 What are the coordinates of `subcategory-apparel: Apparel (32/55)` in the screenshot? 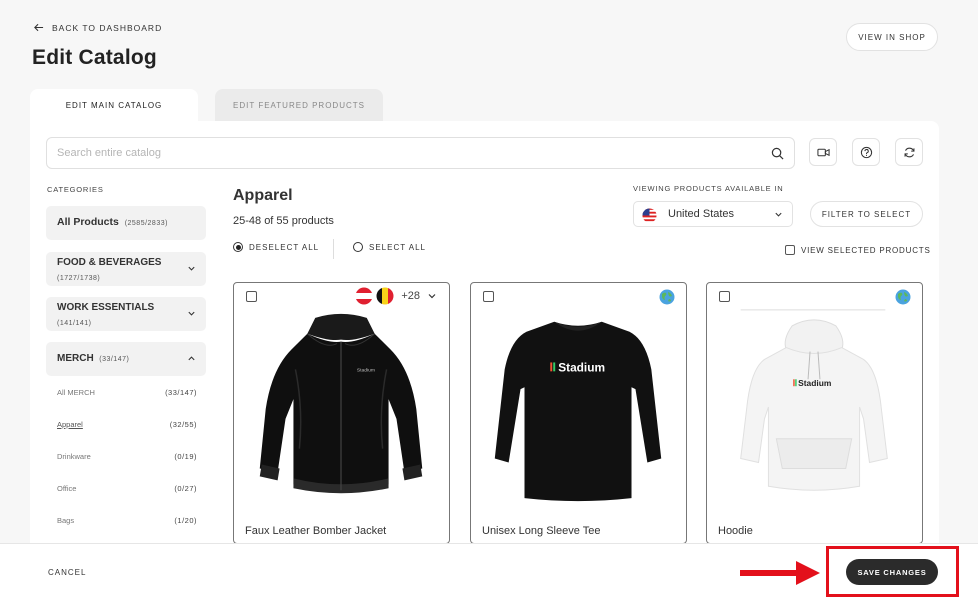 It's located at (127, 424).